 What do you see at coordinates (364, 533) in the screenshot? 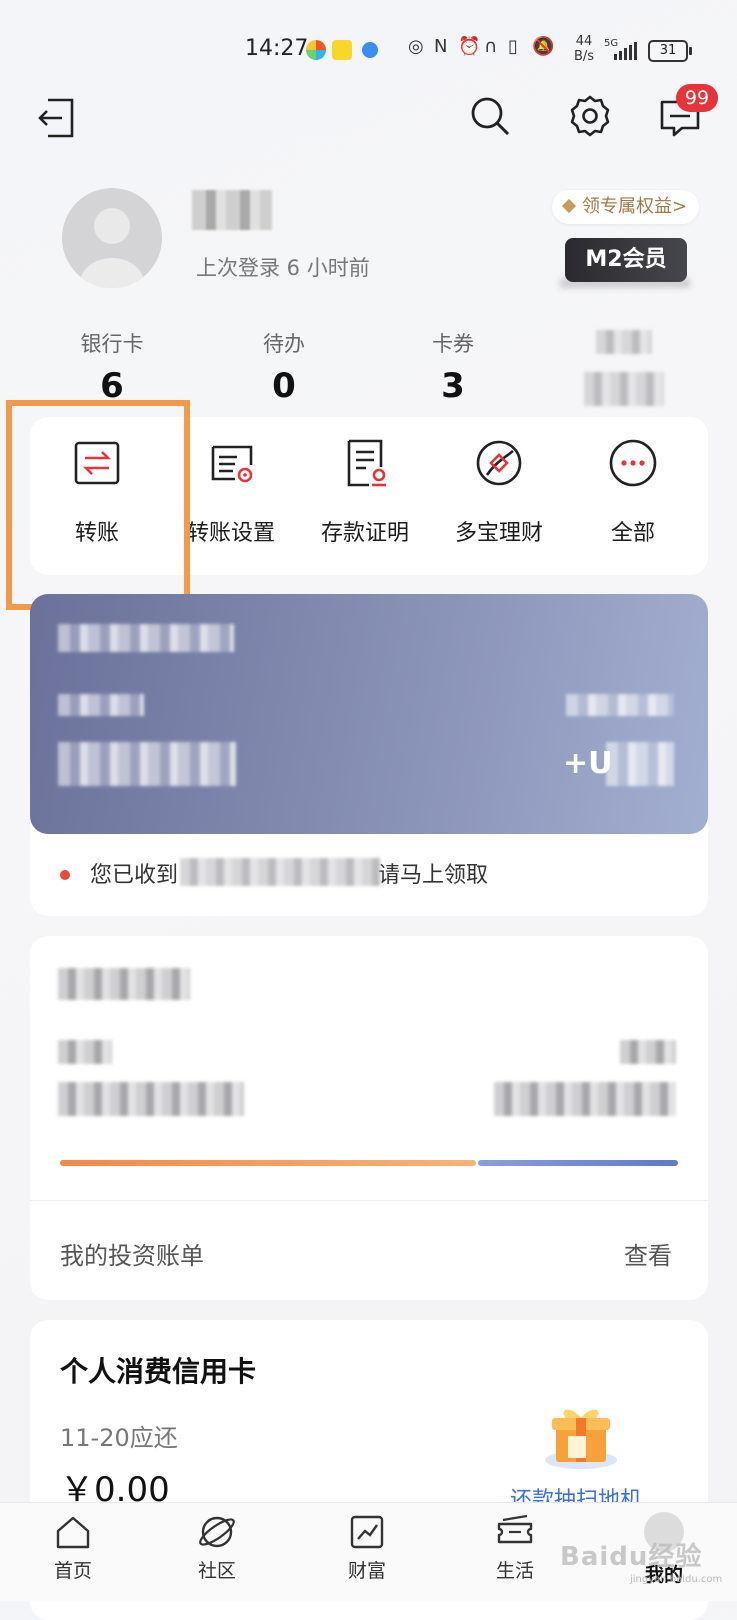
I see `action-label: 存款证明` at bounding box center [364, 533].